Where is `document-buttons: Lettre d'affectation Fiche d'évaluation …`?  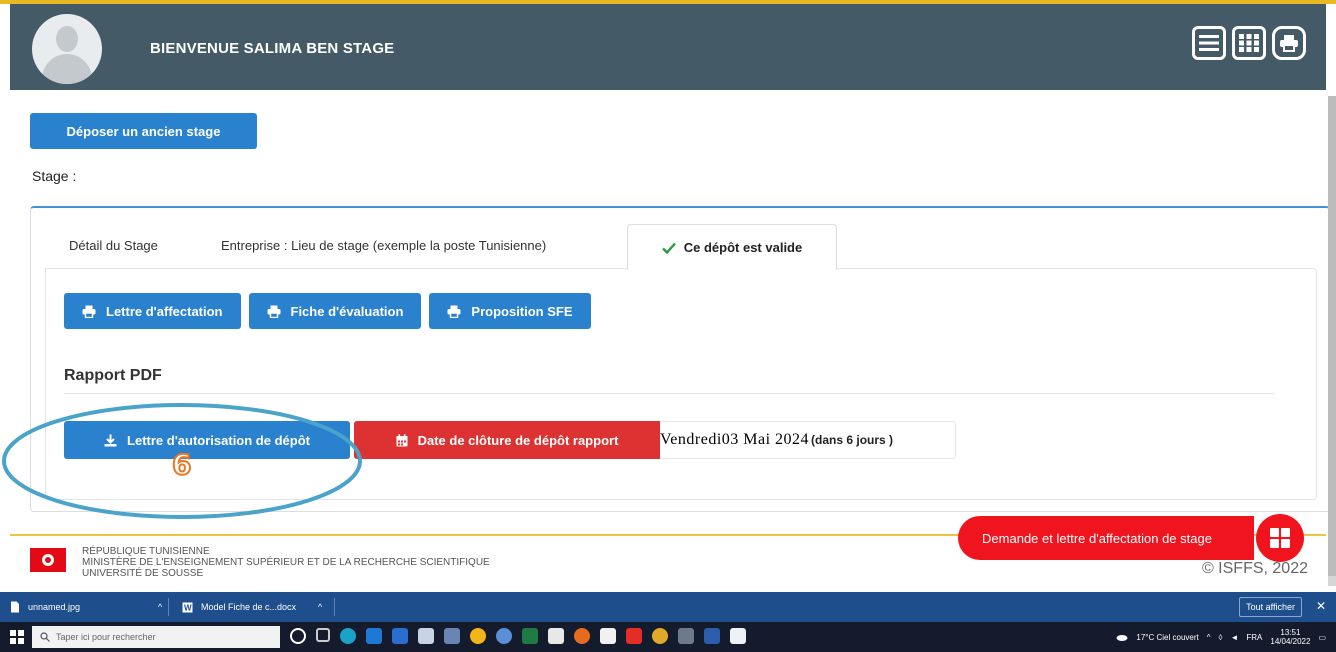
document-buttons: Lettre d'affectation Fiche d'évaluation … is located at coordinates (327, 311).